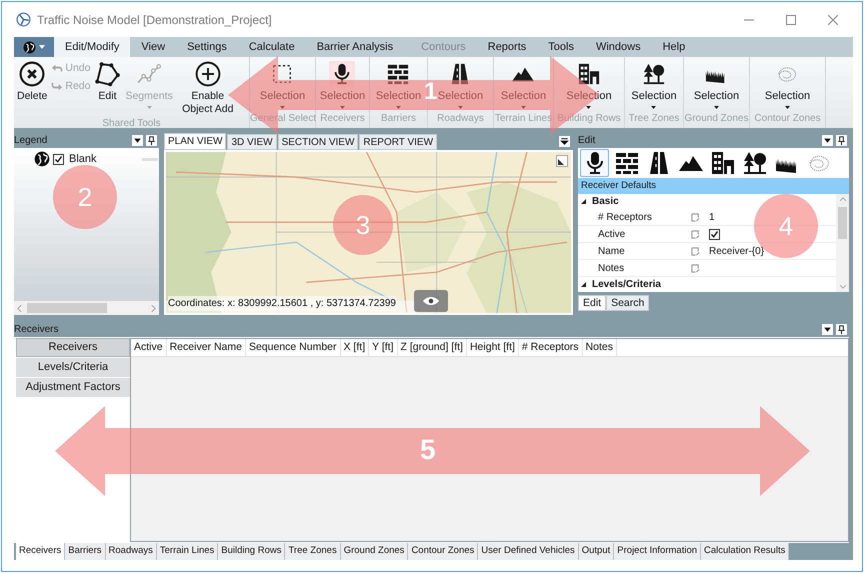 Image resolution: width=866 pixels, height=574 pixels. Describe the element at coordinates (611, 251) in the screenshot. I see `property-name: Name` at that location.